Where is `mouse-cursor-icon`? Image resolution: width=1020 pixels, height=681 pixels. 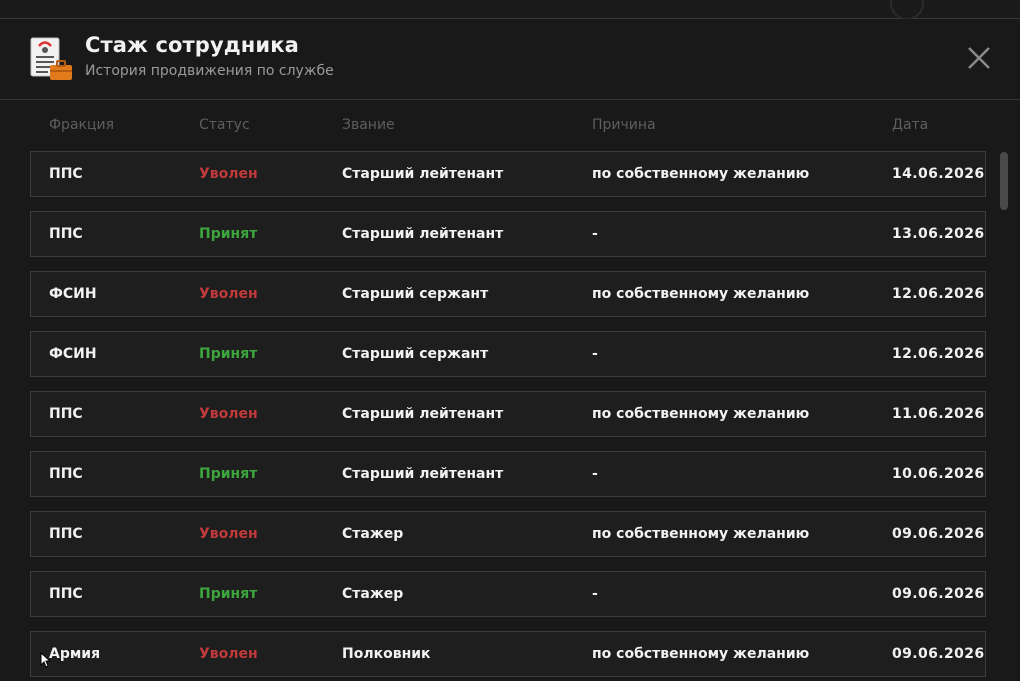
mouse-cursor-icon is located at coordinates (46, 660).